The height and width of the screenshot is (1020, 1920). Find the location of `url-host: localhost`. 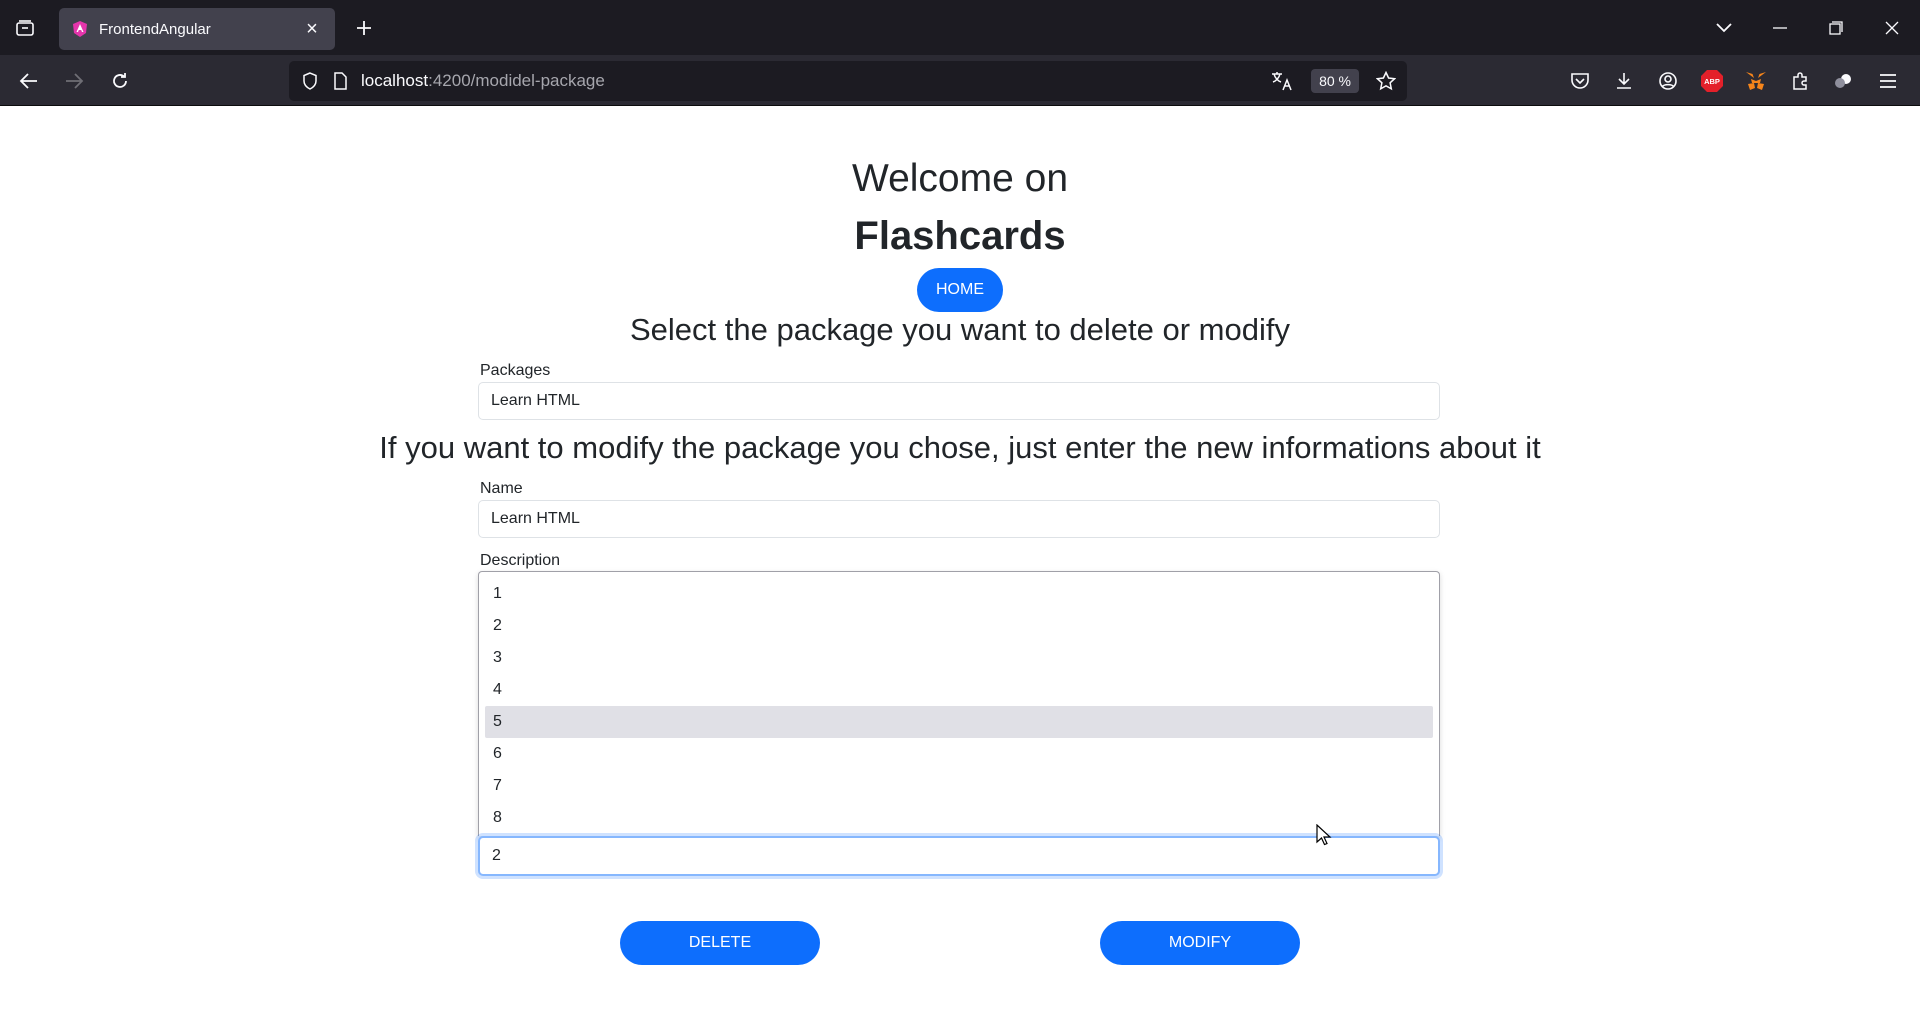

url-host: localhost is located at coordinates (395, 80).